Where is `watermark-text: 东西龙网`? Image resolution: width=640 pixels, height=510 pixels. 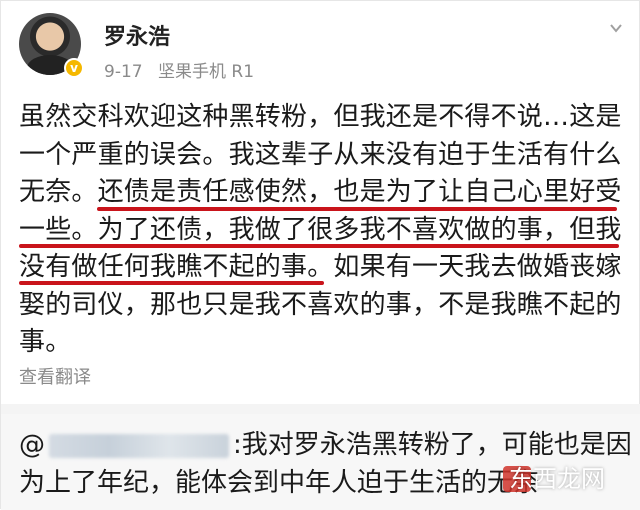 watermark-text: 东西龙网 is located at coordinates (557, 479).